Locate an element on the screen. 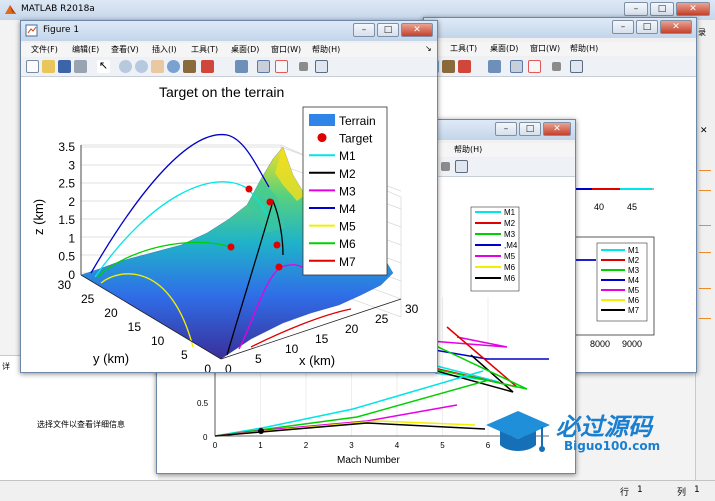  figure1-maximize-button: □ is located at coordinates (388, 30).